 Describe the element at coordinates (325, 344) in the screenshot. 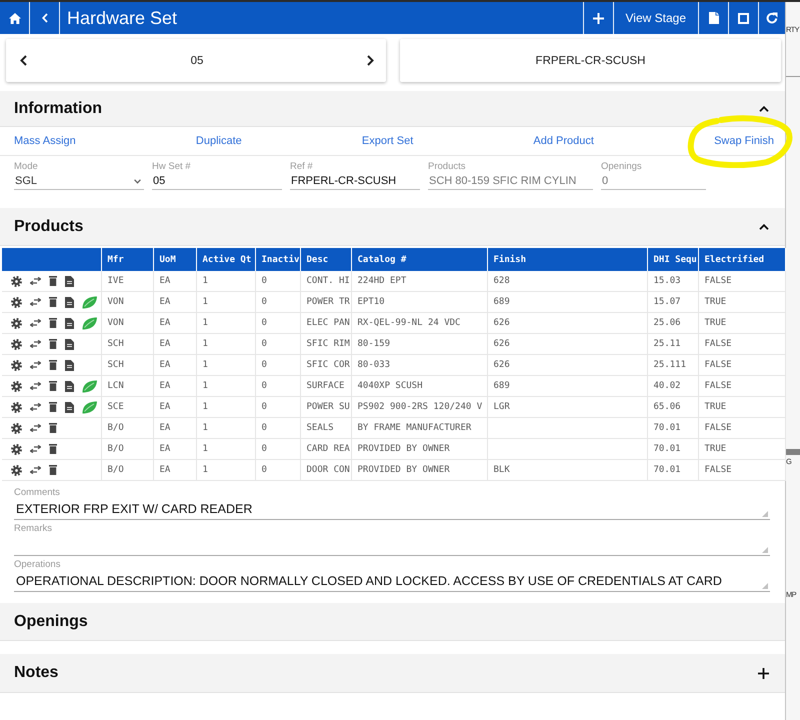

I see `table-cell: SFIC RIM` at that location.